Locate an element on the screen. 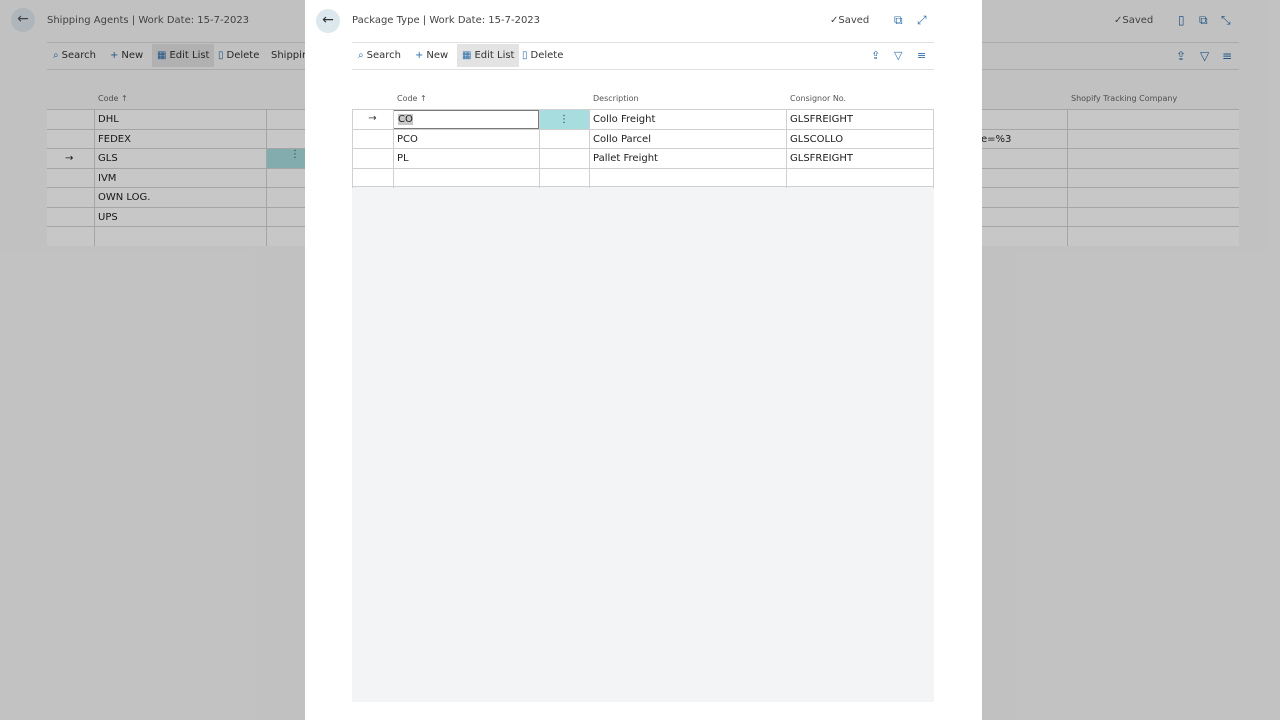  back-arrow-icon: ← is located at coordinates (328, 21).